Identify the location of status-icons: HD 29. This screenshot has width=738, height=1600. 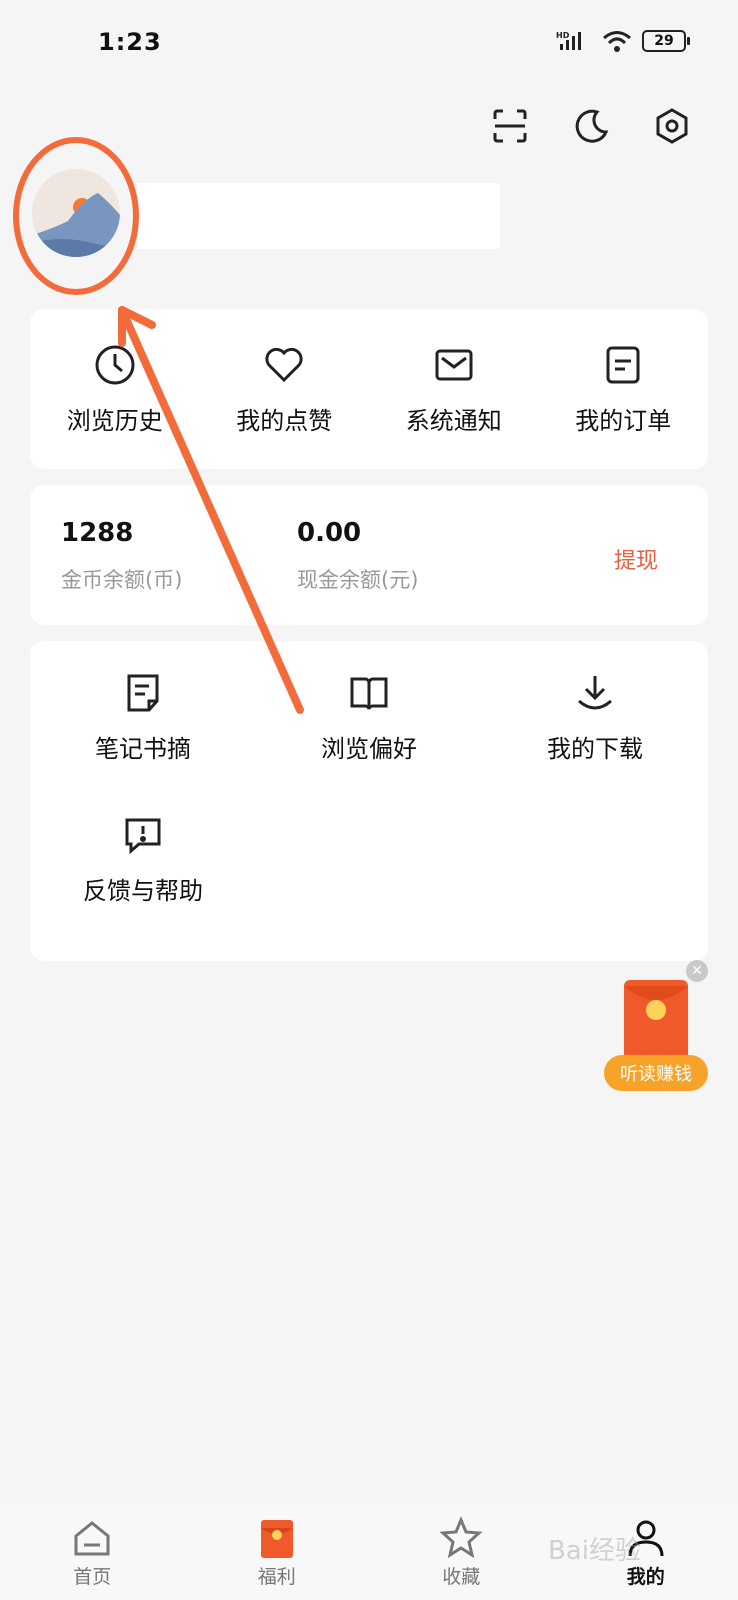
(623, 41).